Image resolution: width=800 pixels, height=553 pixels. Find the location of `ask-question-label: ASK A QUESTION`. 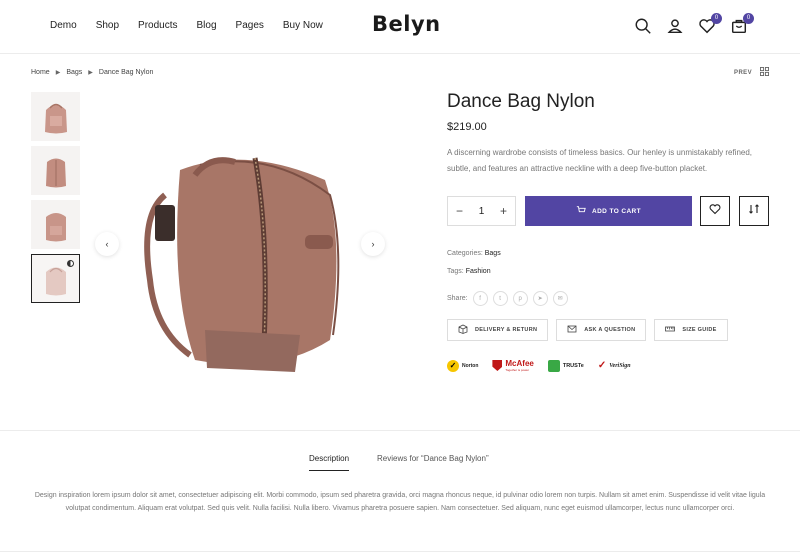

ask-question-label: ASK A QUESTION is located at coordinates (610, 330).